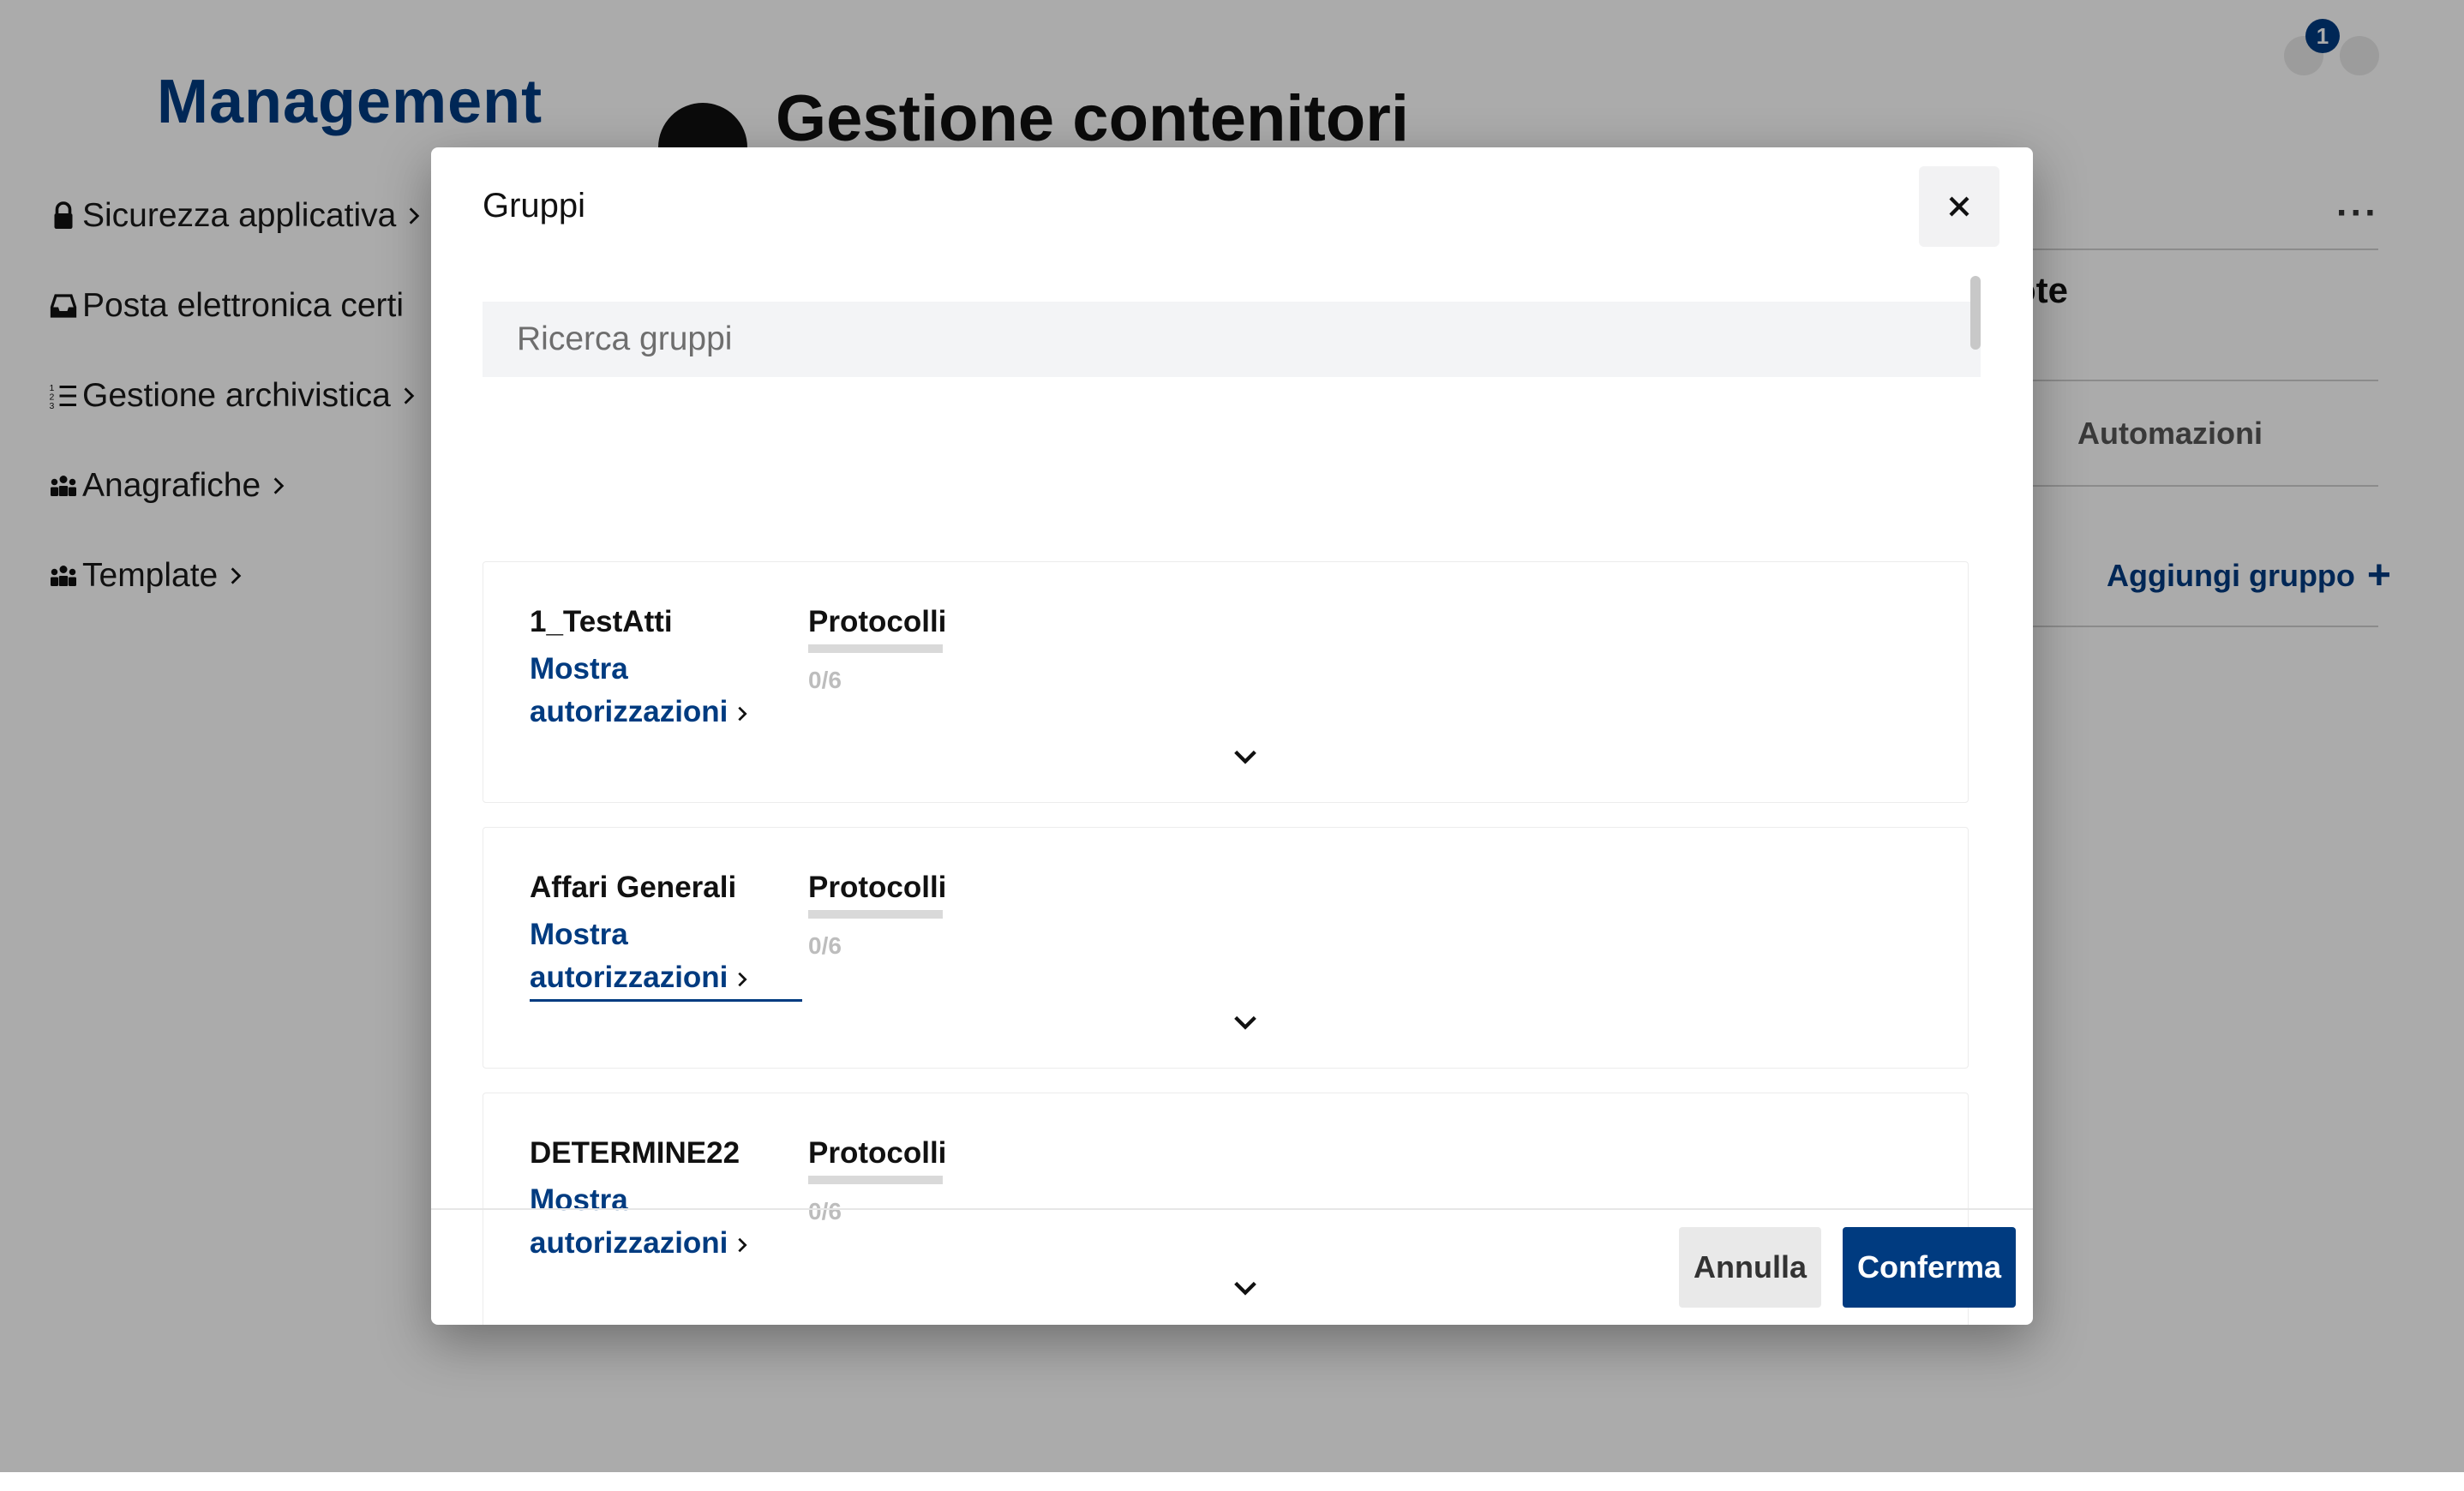 The width and height of the screenshot is (2464, 1491). I want to click on scrollbar-thumb, so click(1975, 313).